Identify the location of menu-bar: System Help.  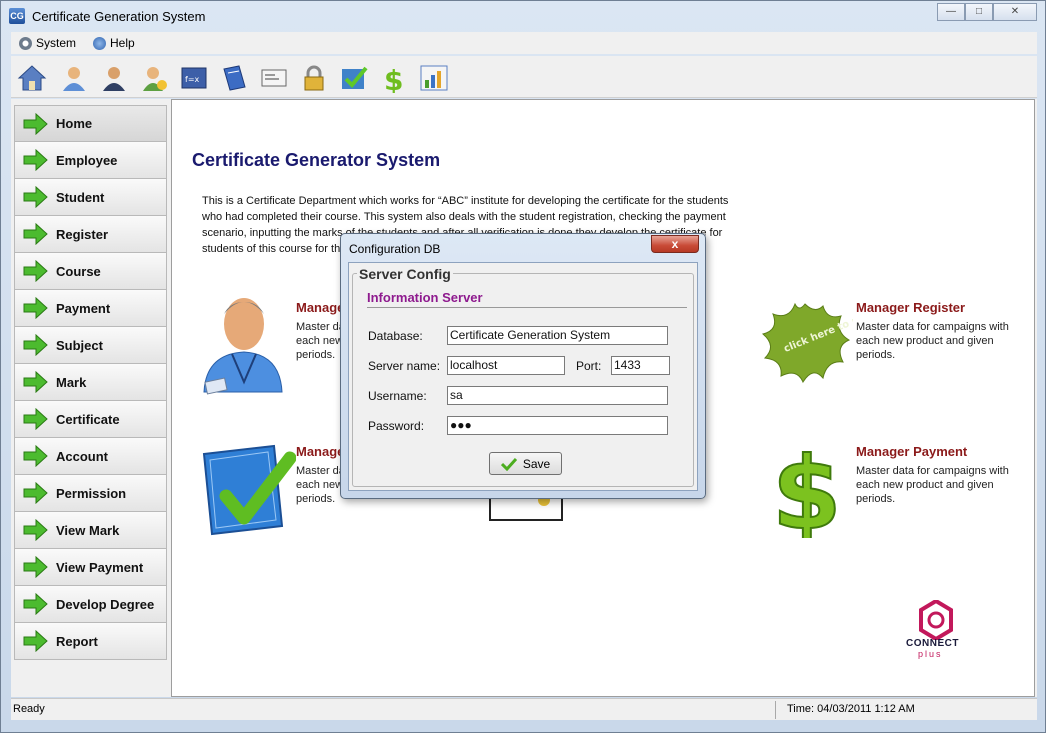
(524, 43).